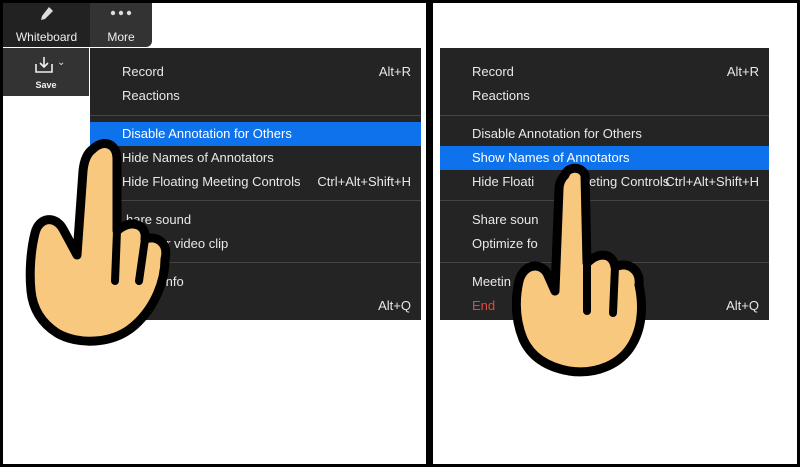 The height and width of the screenshot is (467, 800). What do you see at coordinates (44, 65) in the screenshot?
I see `save-download-icon` at bounding box center [44, 65].